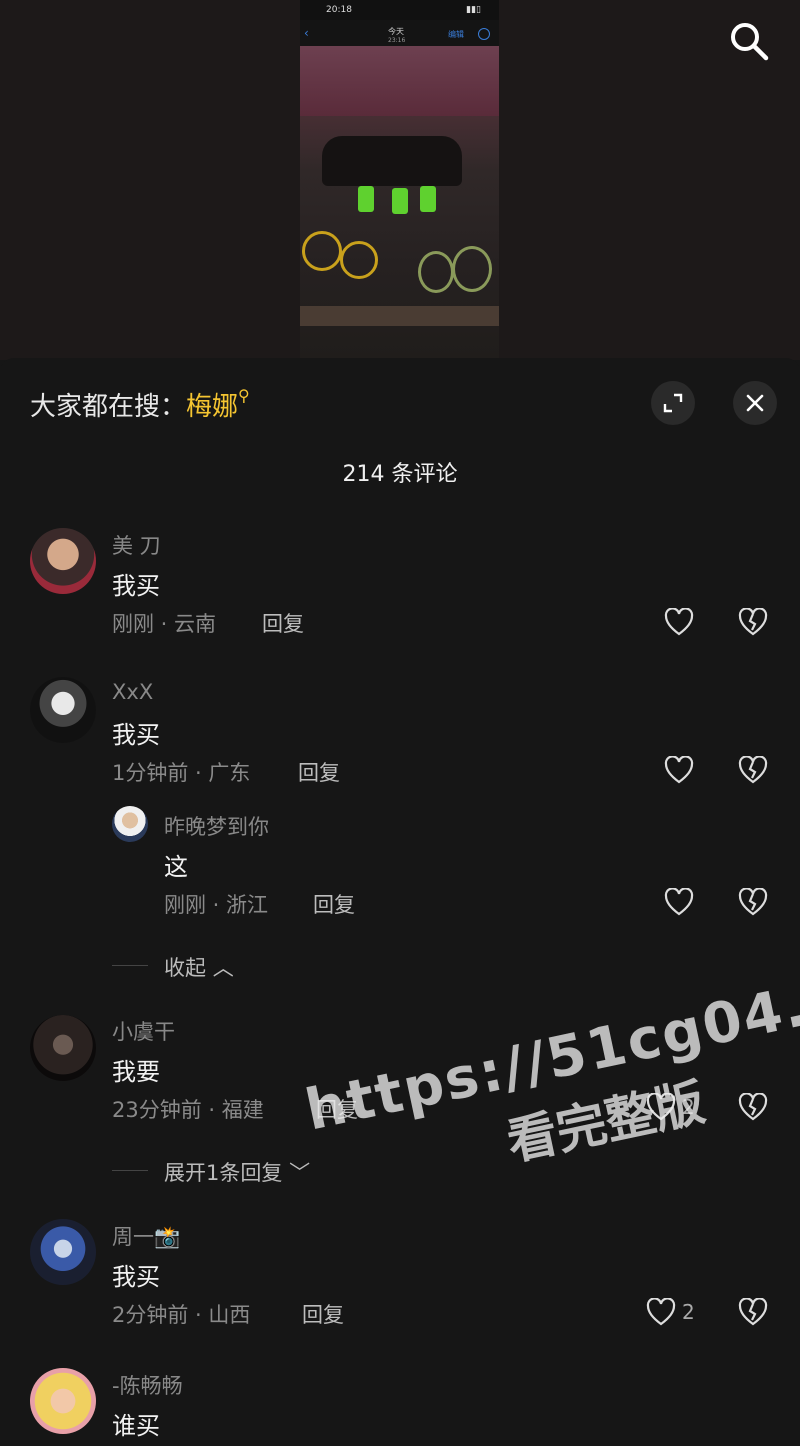 The image size is (800, 1446). I want to click on battery-icon: ▮▮▯, so click(473, 10).